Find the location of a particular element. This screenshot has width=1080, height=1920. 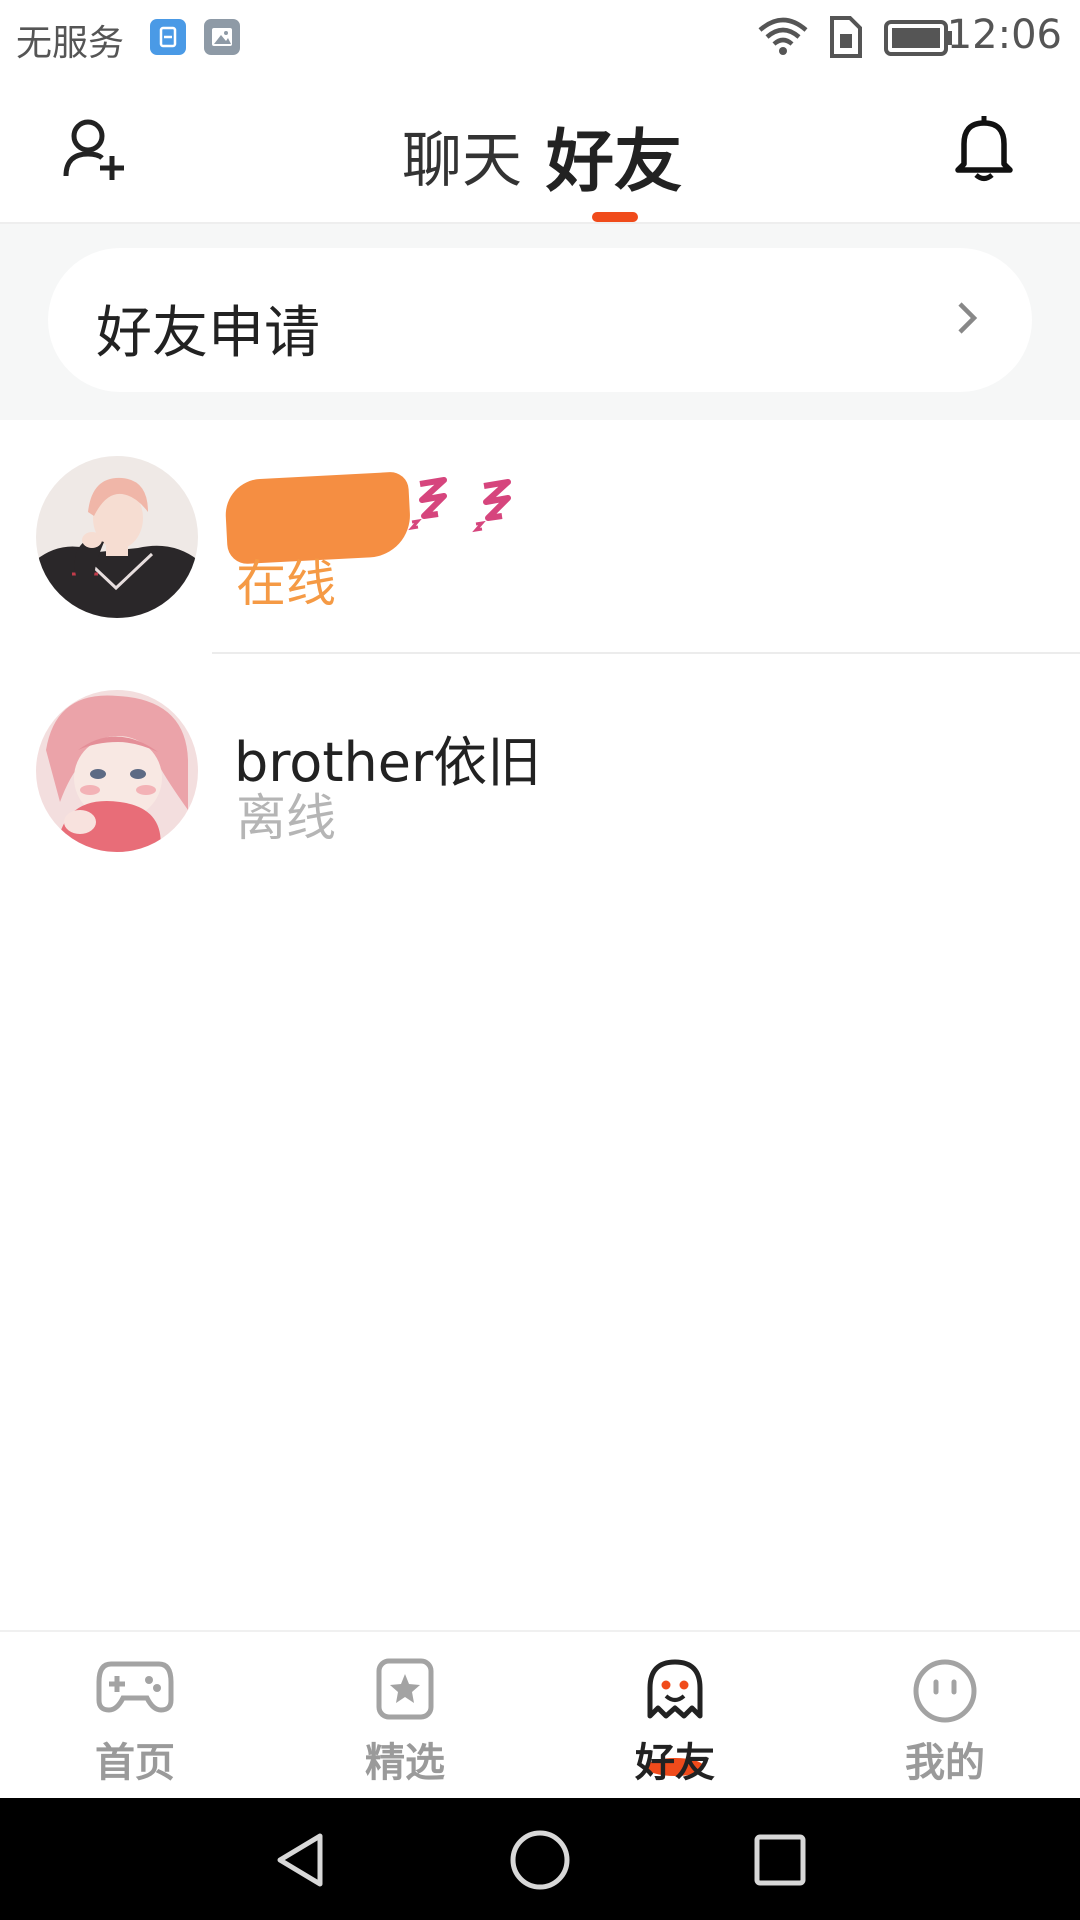

online-status: 在线 is located at coordinates (286, 584).